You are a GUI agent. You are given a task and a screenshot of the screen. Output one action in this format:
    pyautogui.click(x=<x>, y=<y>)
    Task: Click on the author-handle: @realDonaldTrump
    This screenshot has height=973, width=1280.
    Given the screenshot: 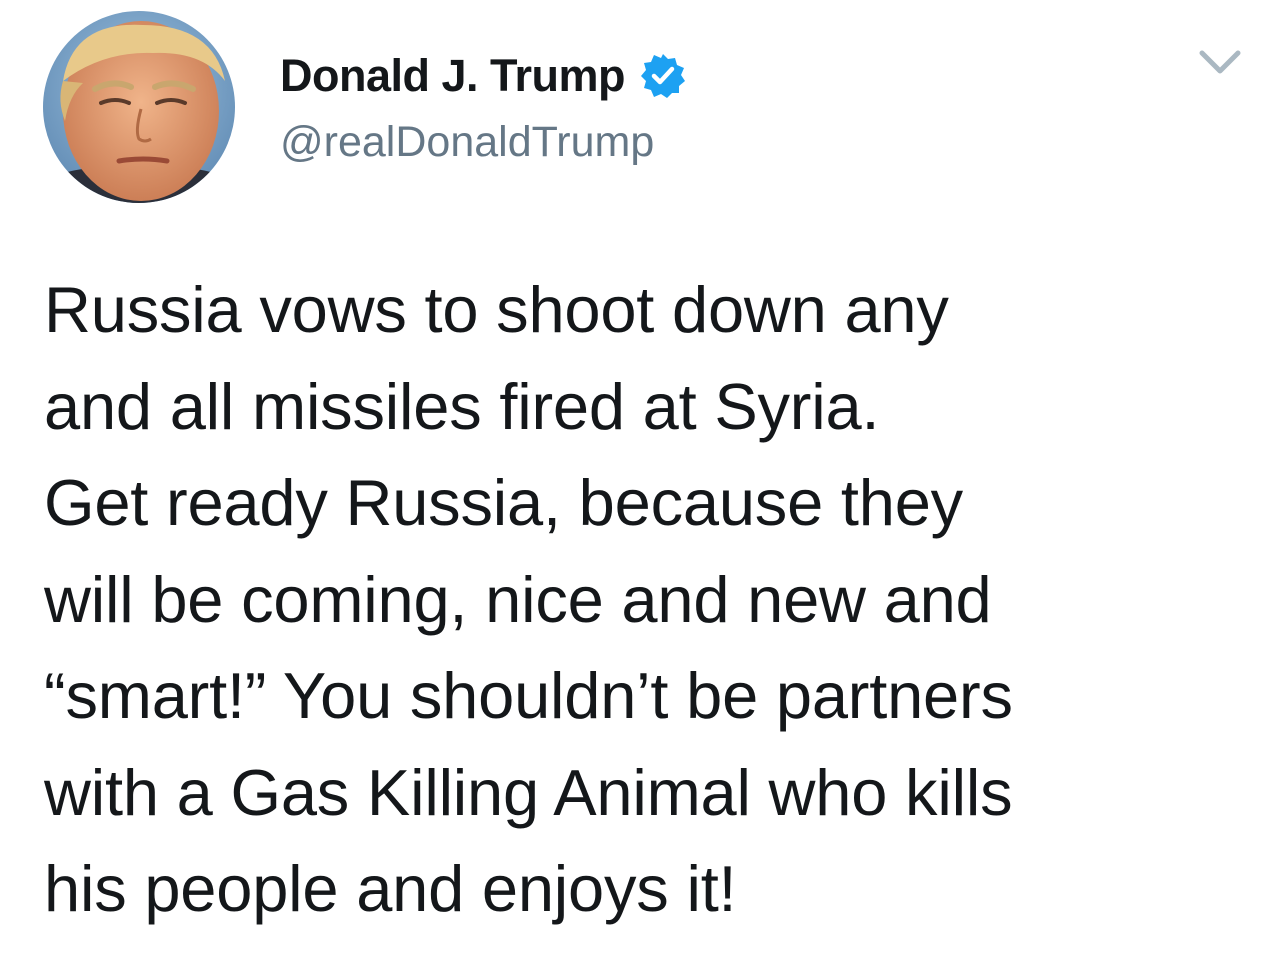 What is the action you would take?
    pyautogui.click(x=467, y=142)
    